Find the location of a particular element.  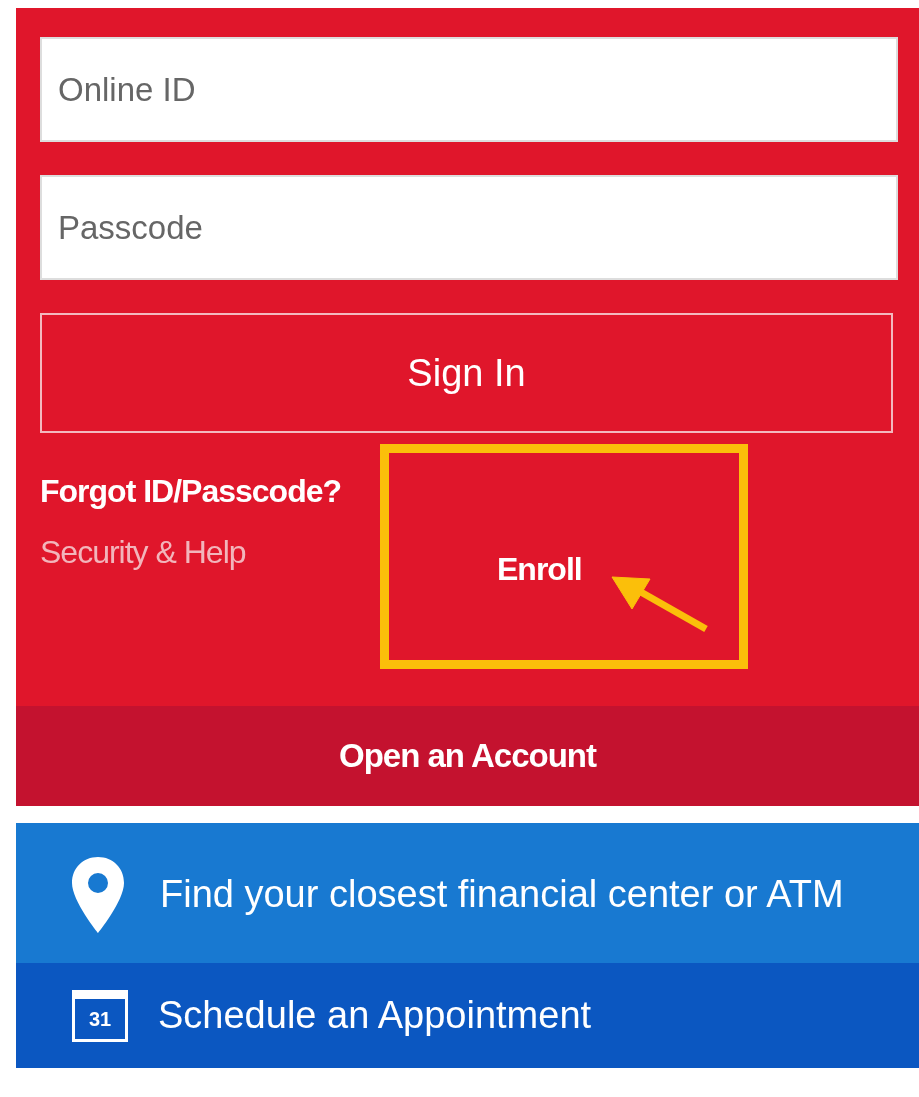

text-link: Security & Help is located at coordinates (268, 552).